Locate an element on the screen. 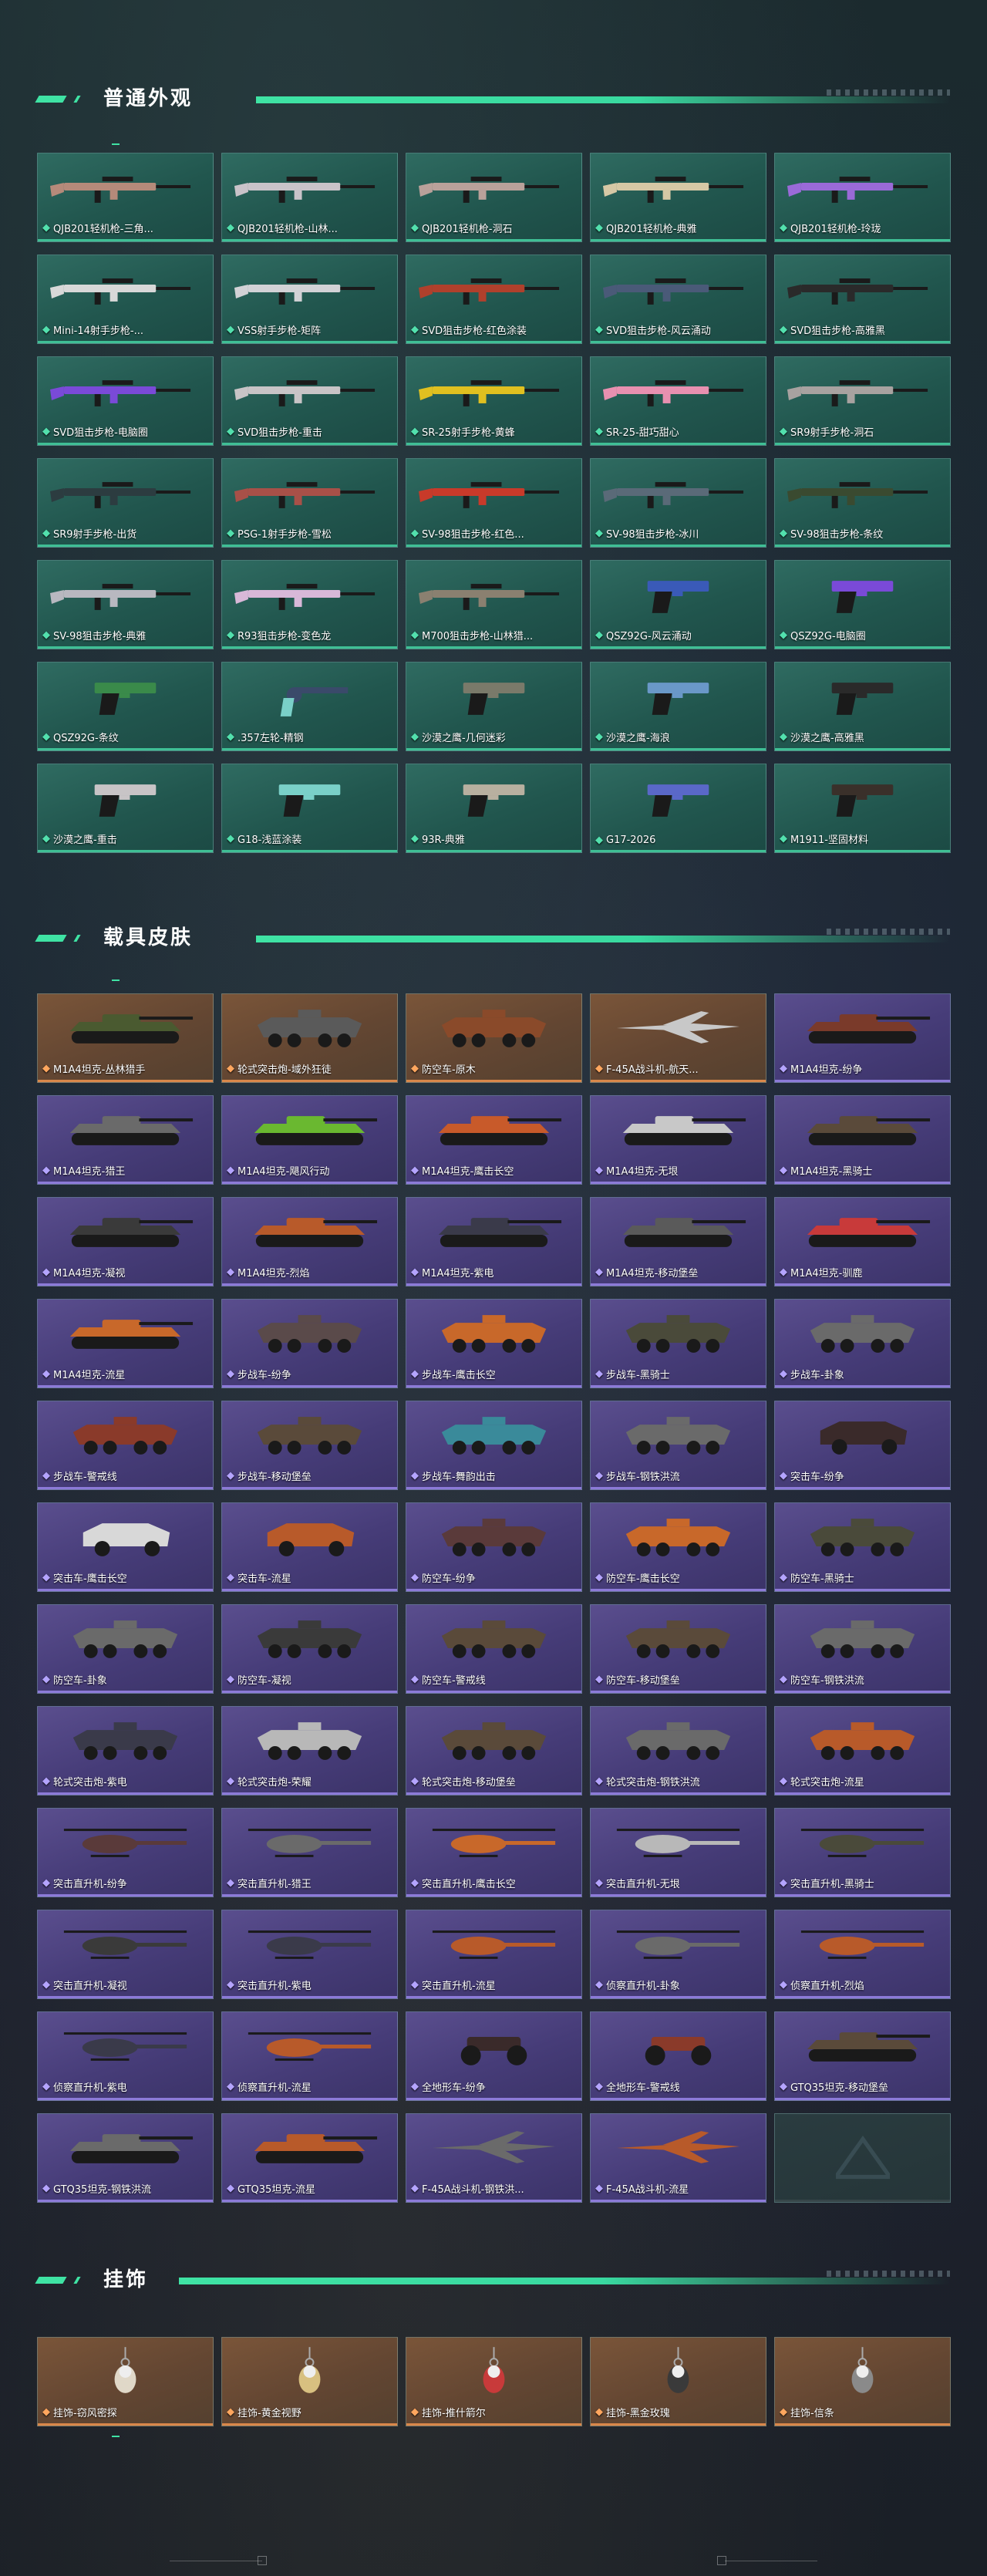 The image size is (987, 2576). skin-card: ◆ 防空车-卦象 is located at coordinates (126, 1649).